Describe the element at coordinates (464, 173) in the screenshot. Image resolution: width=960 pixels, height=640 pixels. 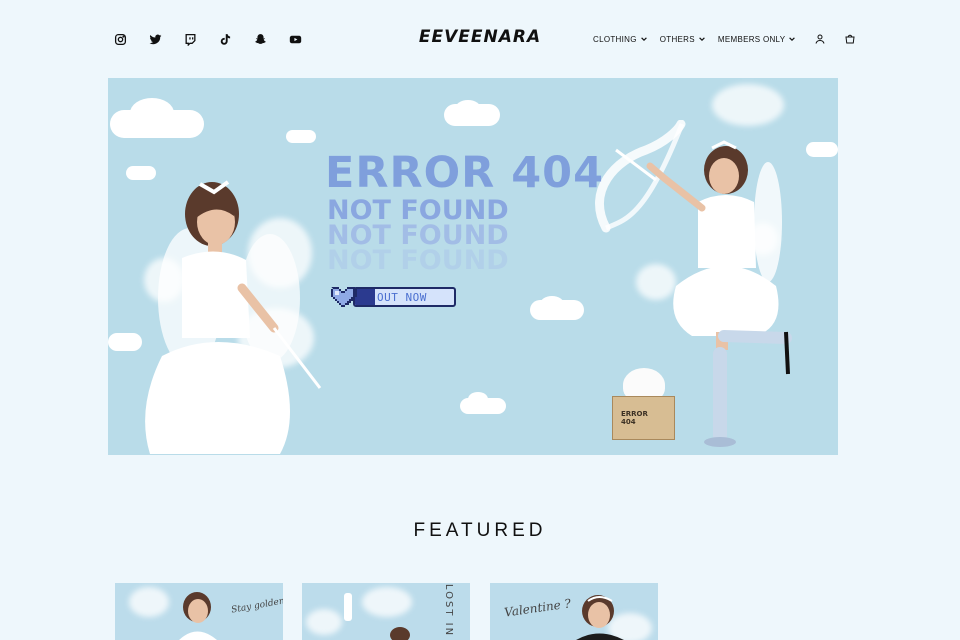
I see `hero-title: ERROR 404` at that location.